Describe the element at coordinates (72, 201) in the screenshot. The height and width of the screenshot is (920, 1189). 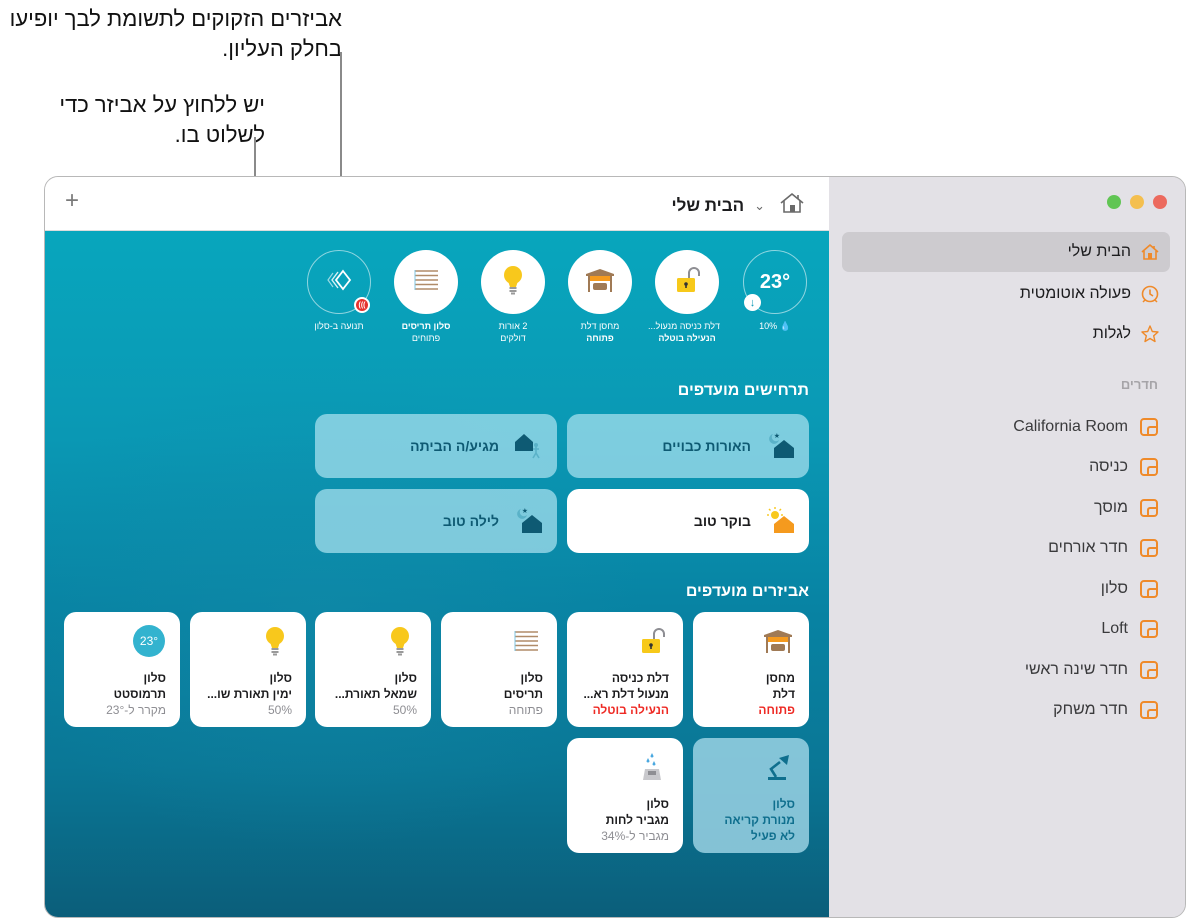
I see `add-button: +` at that location.